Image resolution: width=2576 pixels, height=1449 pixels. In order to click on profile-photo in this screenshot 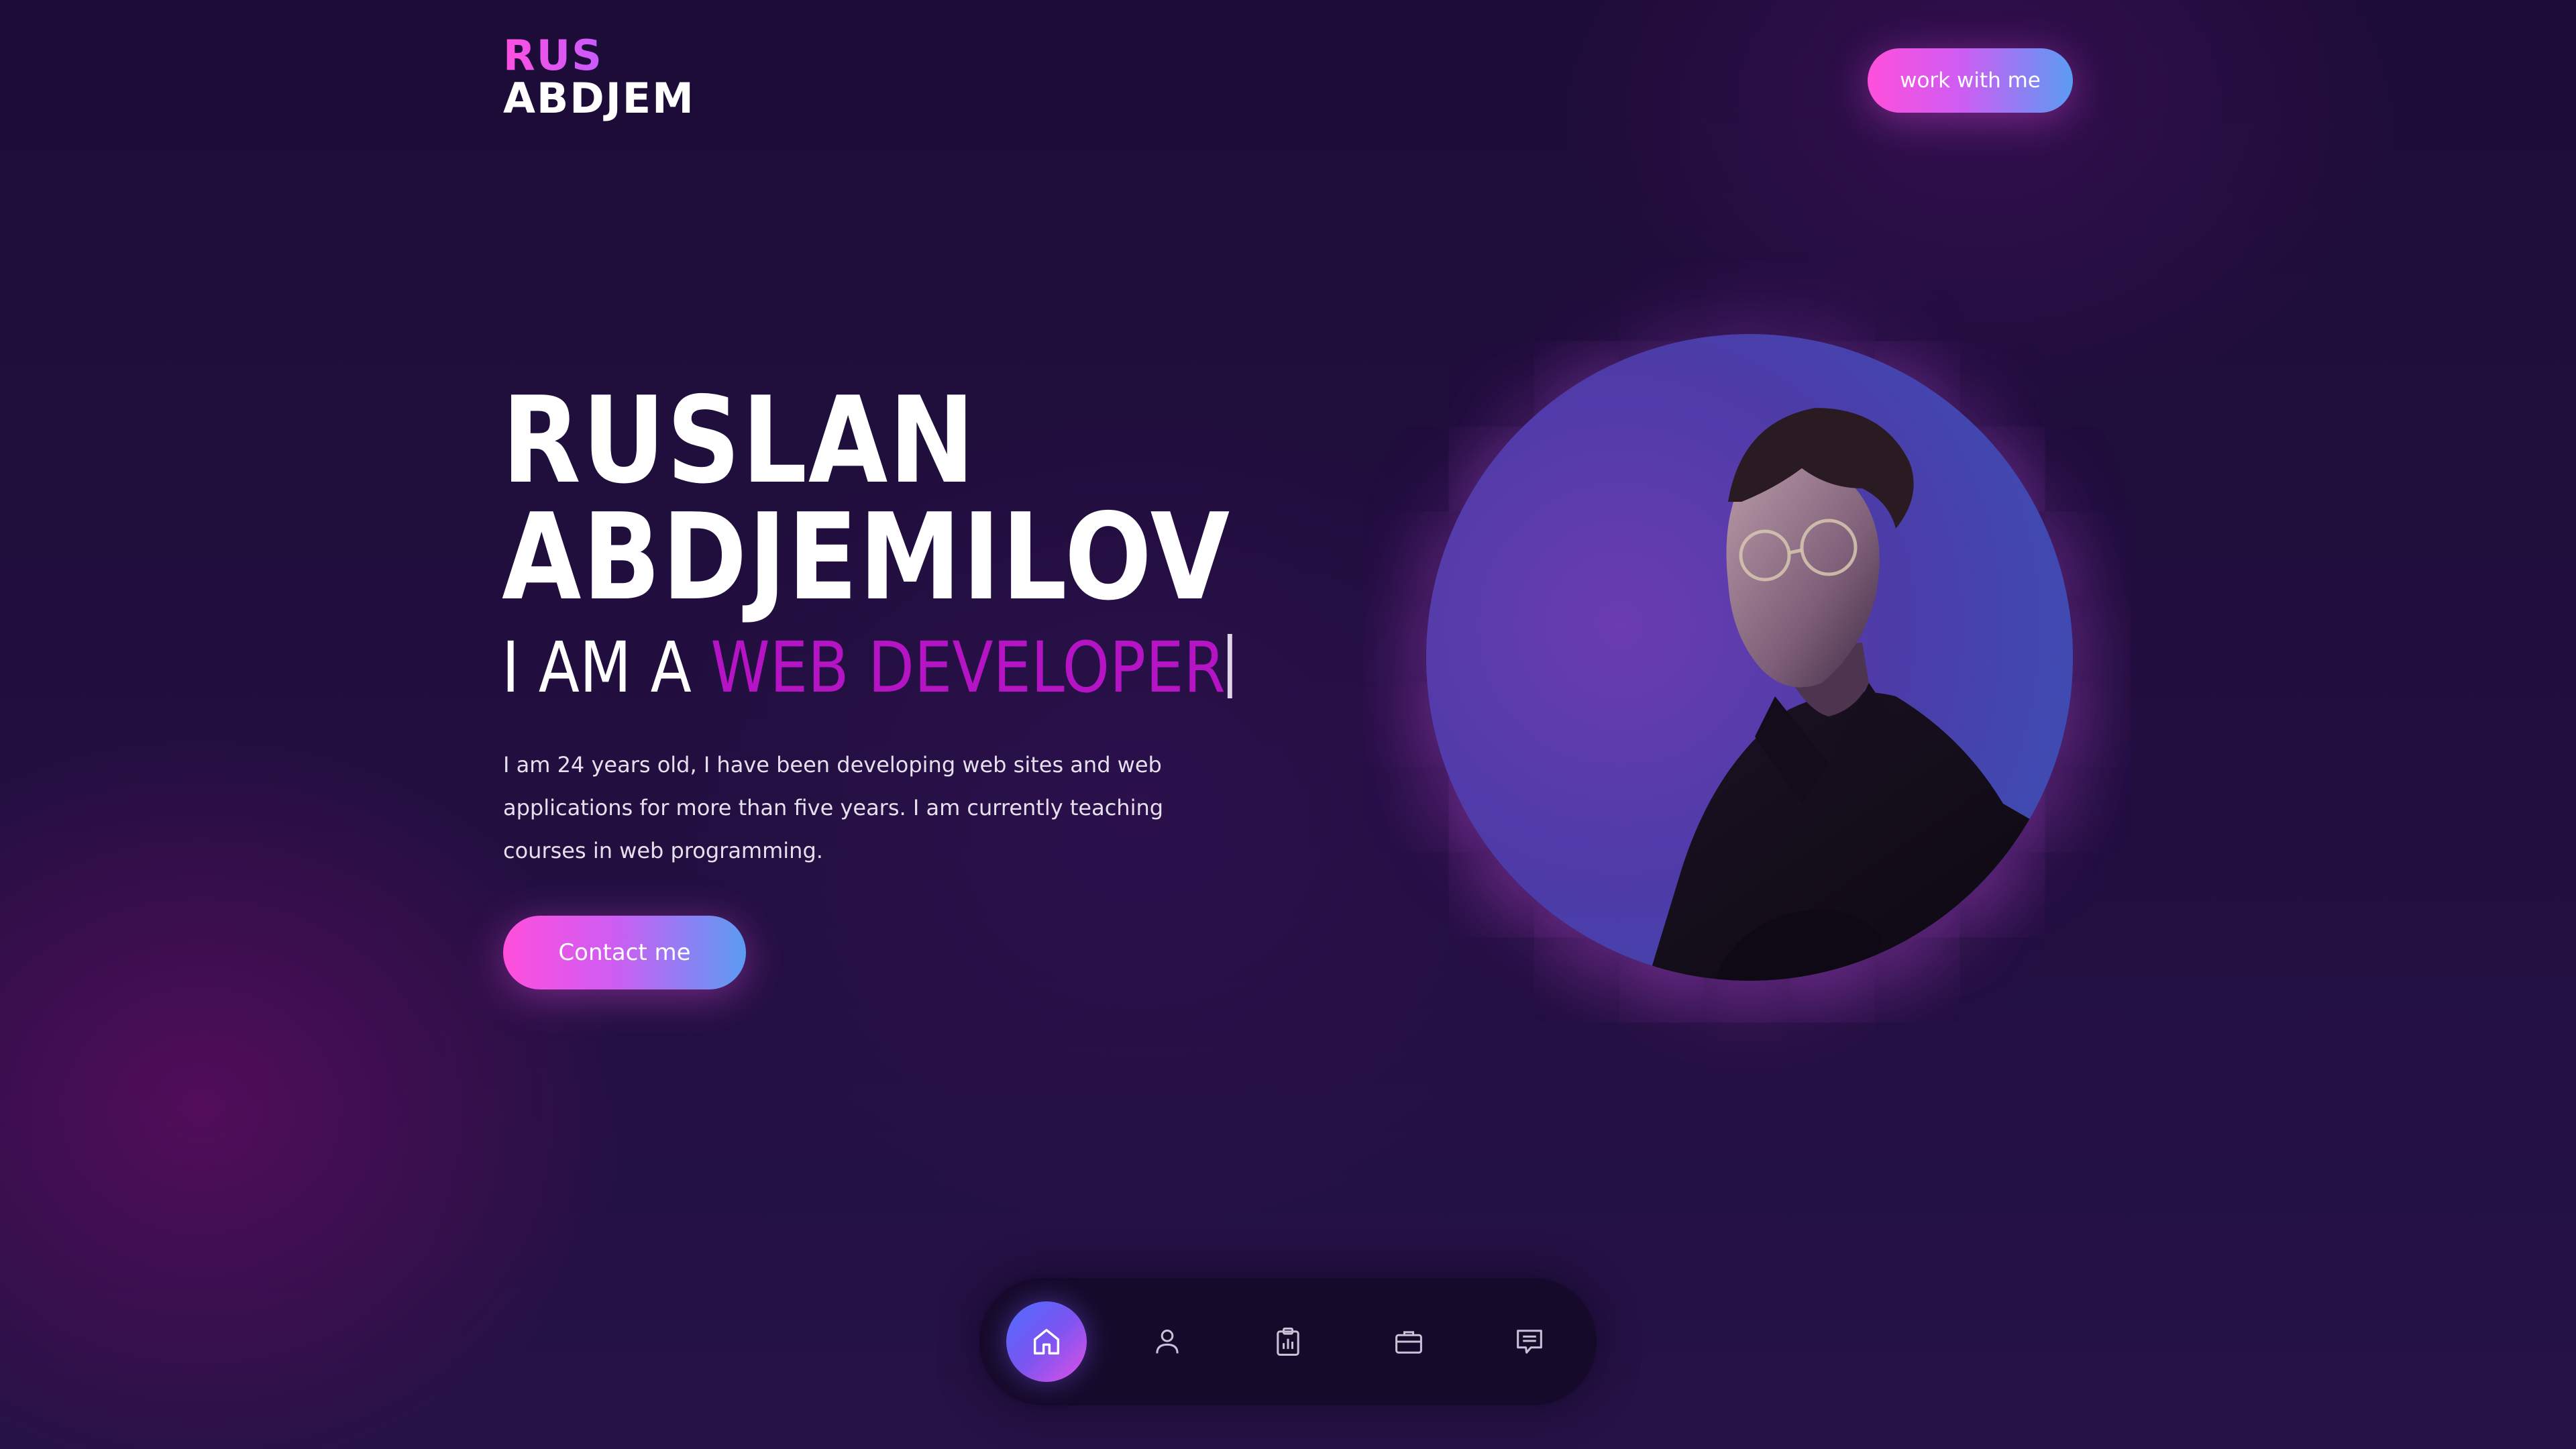, I will do `click(1749, 657)`.